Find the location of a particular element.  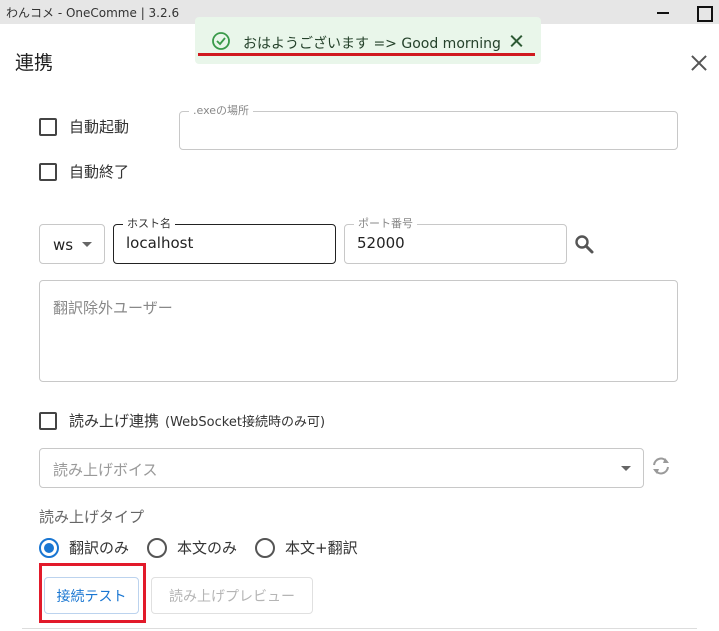

minimize-button is located at coordinates (663, 12).